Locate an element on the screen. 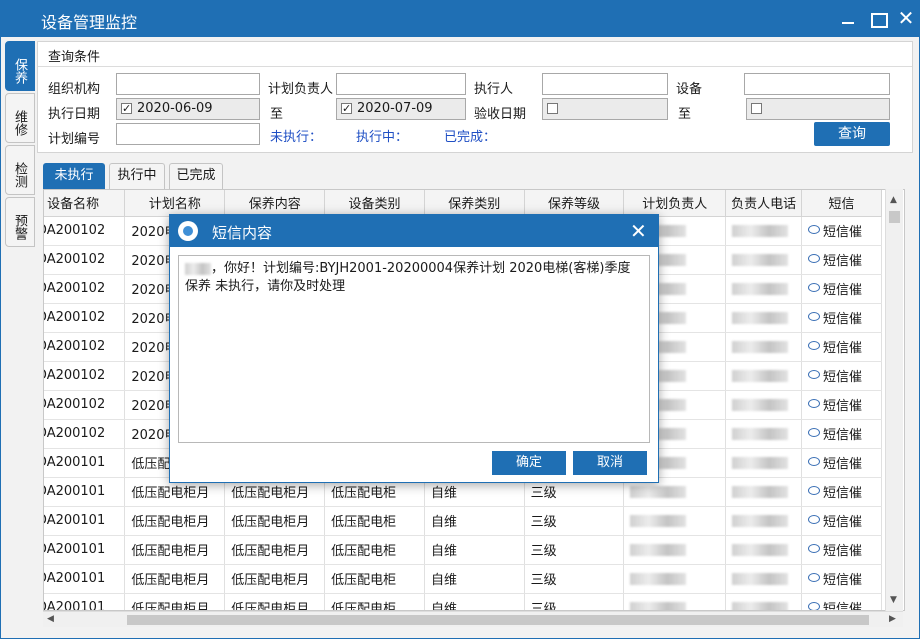  side-tab-maintenance: 保养 is located at coordinates (20, 66).